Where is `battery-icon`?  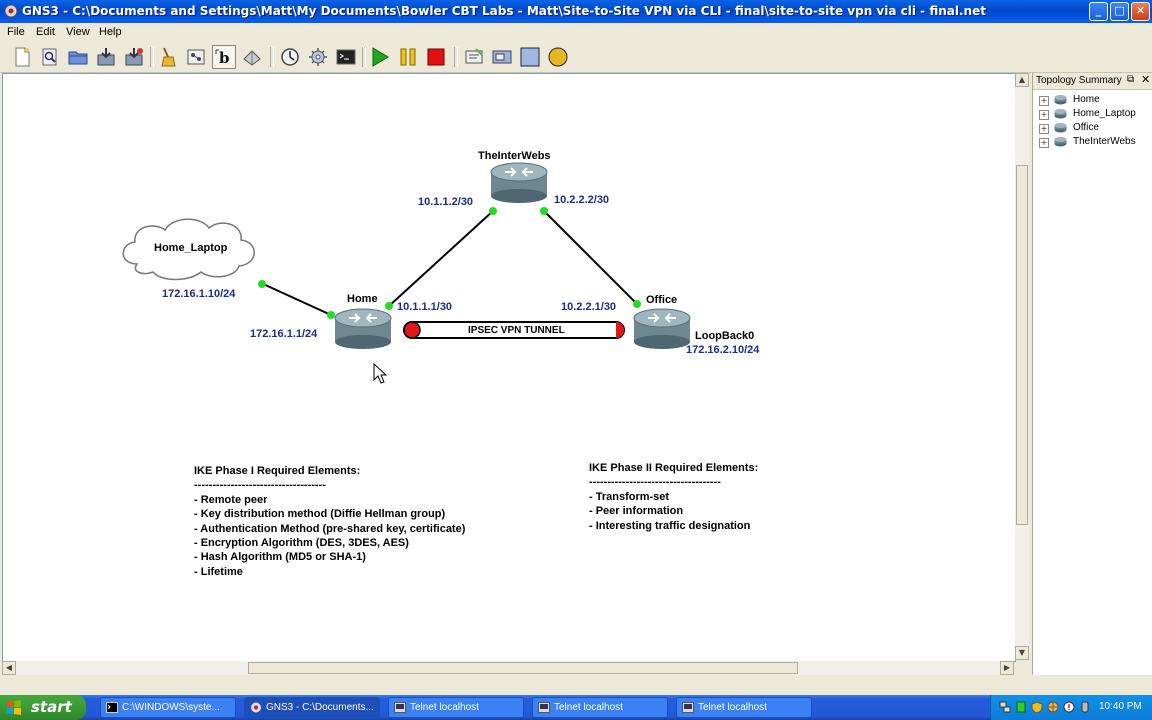
battery-icon is located at coordinates (1021, 707).